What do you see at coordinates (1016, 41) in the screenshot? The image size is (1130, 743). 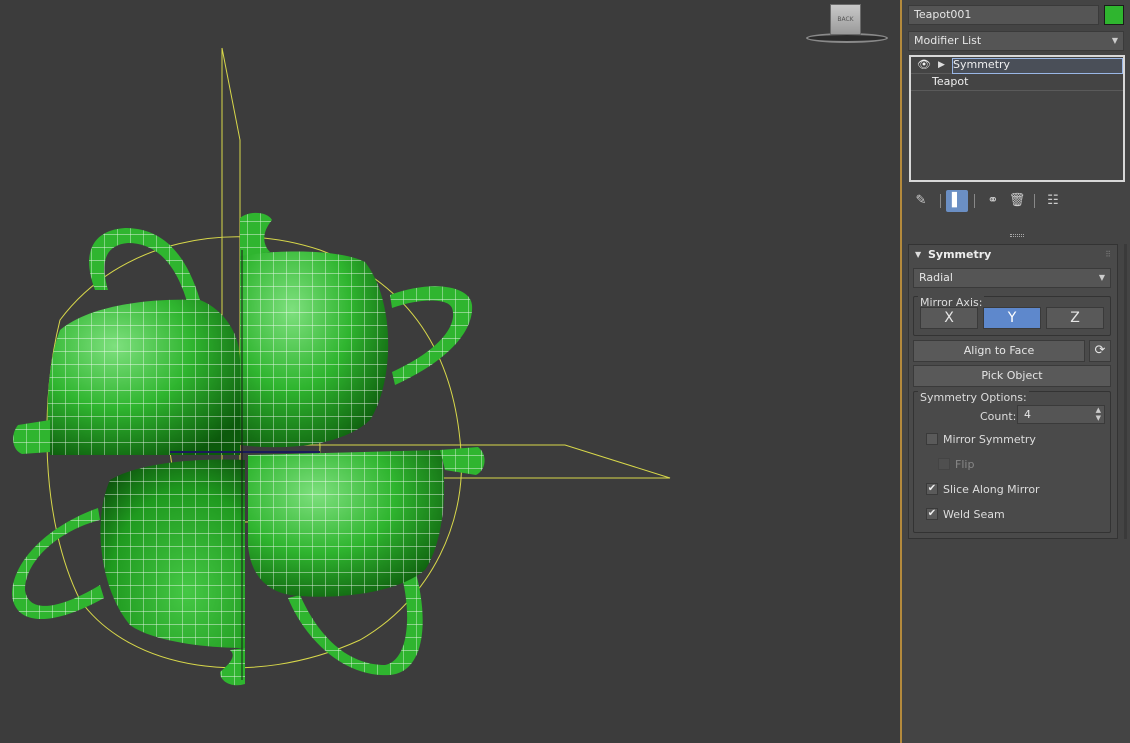 I see `modifier-list-dropdown: Modifier List ▼` at bounding box center [1016, 41].